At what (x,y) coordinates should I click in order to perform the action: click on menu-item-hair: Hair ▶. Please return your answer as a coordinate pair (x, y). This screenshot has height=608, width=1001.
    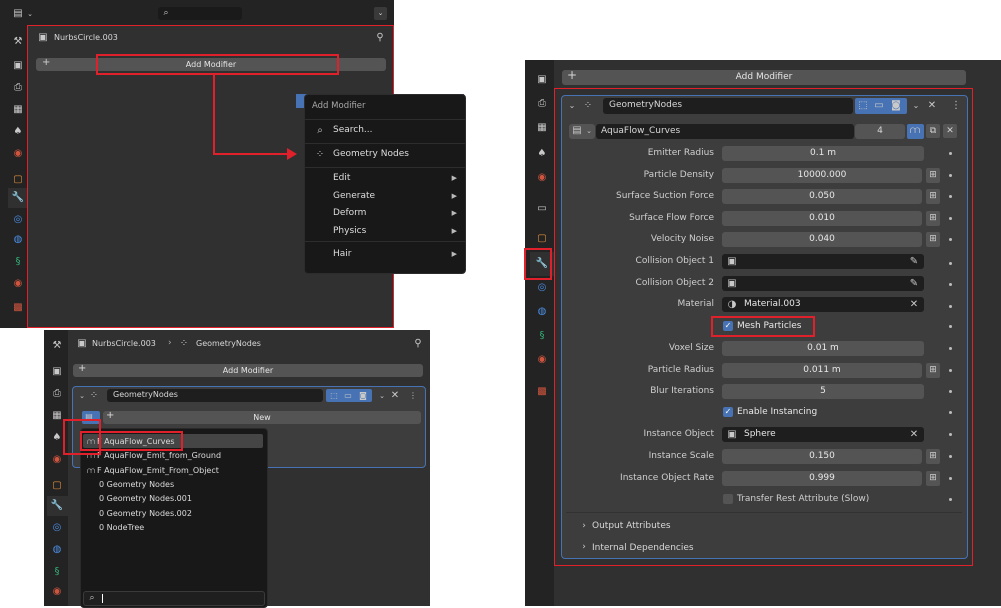
    Looking at the image, I should click on (385, 254).